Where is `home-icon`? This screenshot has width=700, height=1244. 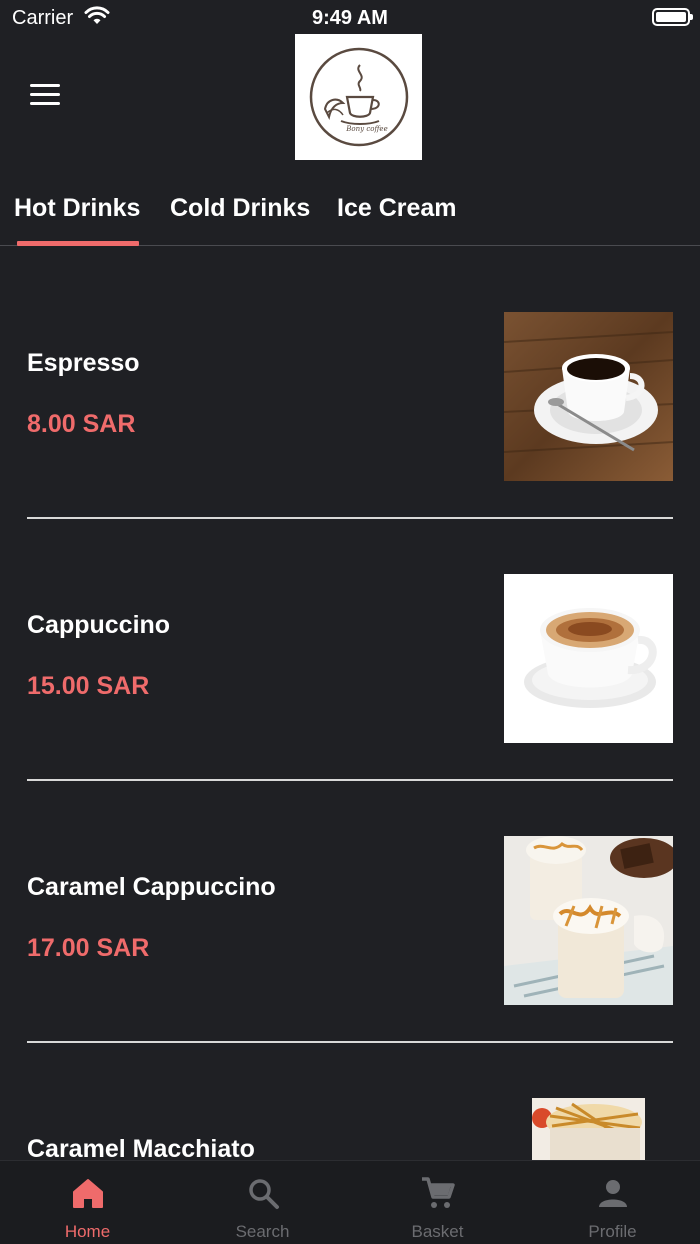 home-icon is located at coordinates (87, 1193).